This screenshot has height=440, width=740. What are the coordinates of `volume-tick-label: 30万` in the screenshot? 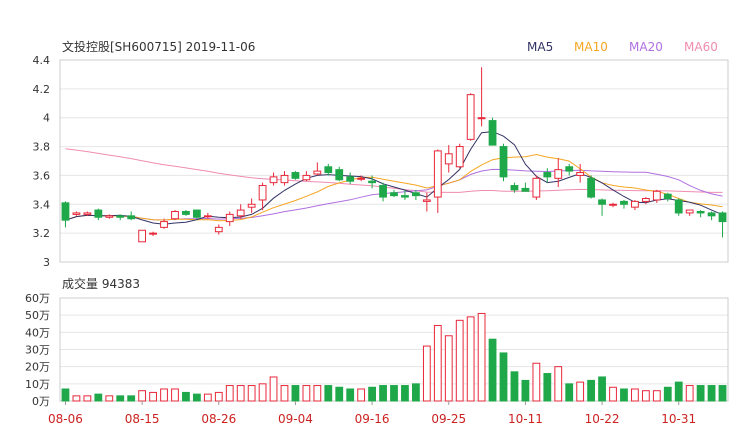 It's located at (37, 350).